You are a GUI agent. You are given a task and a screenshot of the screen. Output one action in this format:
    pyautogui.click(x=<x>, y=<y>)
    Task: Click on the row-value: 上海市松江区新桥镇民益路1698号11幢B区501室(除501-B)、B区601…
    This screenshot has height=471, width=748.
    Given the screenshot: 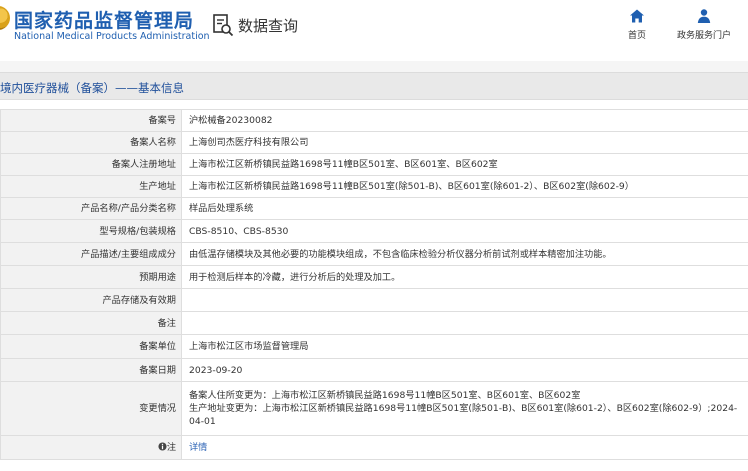 What is the action you would take?
    pyautogui.click(x=464, y=186)
    